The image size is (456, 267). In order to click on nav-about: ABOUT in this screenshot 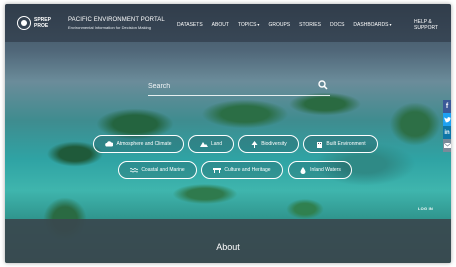, I will do `click(220, 25)`.